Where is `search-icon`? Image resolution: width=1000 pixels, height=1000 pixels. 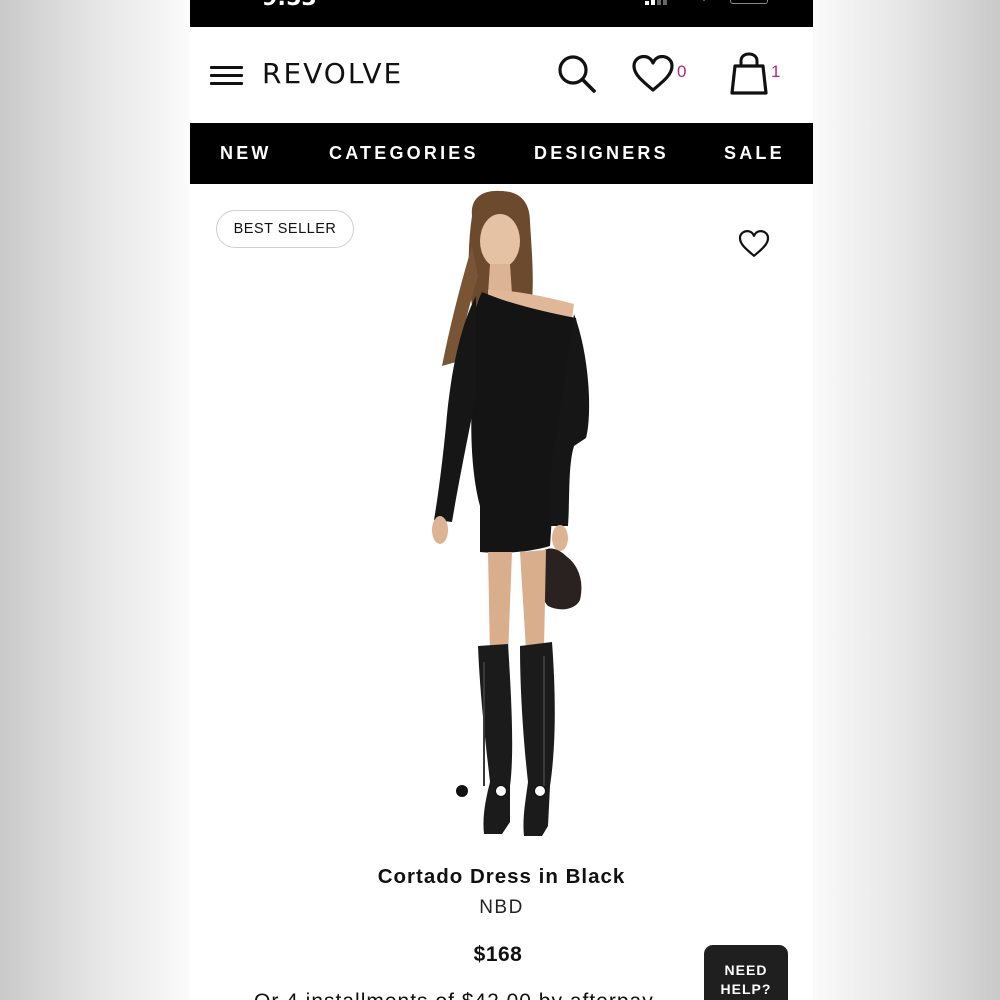
search-icon is located at coordinates (577, 74).